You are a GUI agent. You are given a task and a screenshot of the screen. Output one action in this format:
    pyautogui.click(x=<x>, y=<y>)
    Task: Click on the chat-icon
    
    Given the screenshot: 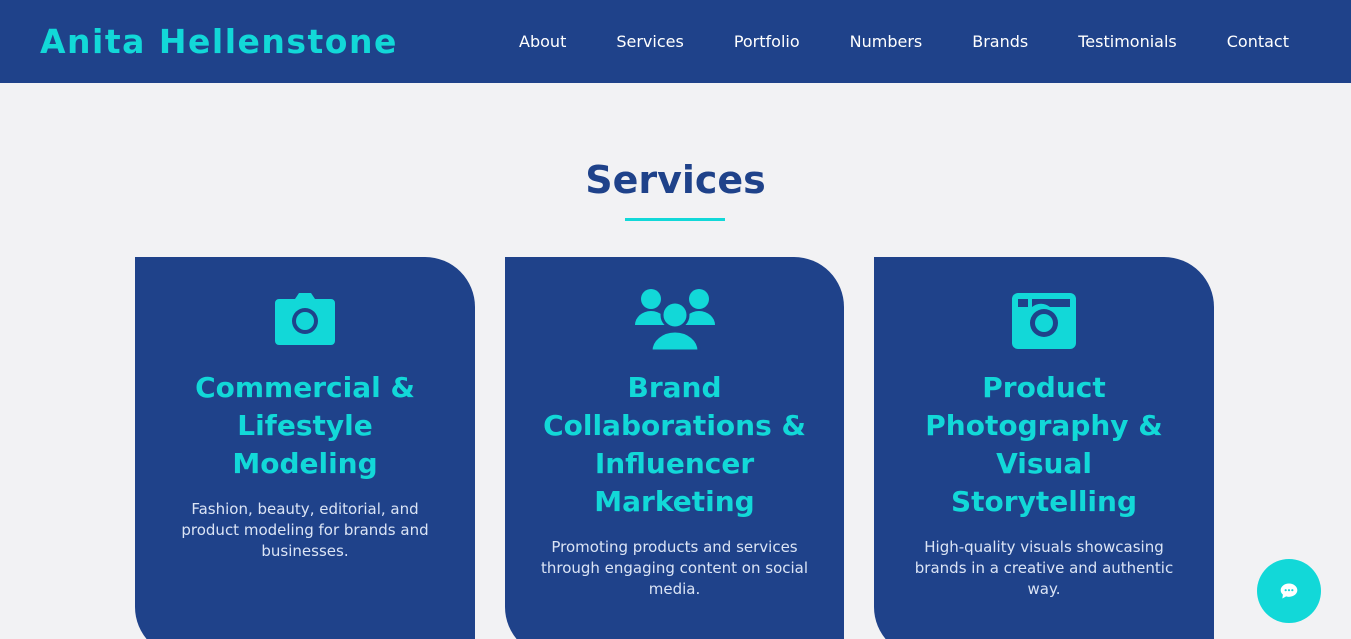 What is the action you would take?
    pyautogui.click(x=1289, y=591)
    